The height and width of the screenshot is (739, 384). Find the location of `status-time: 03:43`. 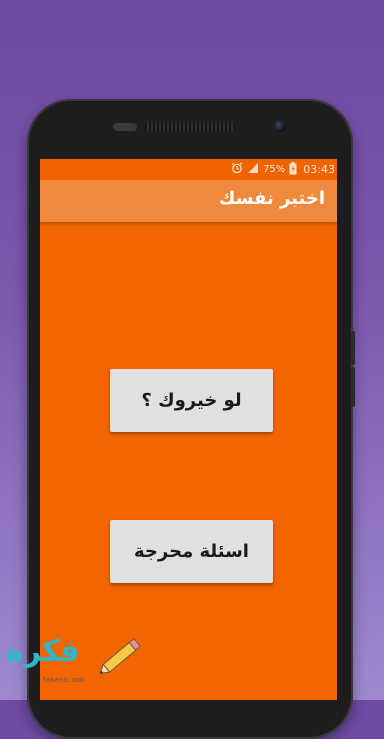

status-time: 03:43 is located at coordinates (319, 169).